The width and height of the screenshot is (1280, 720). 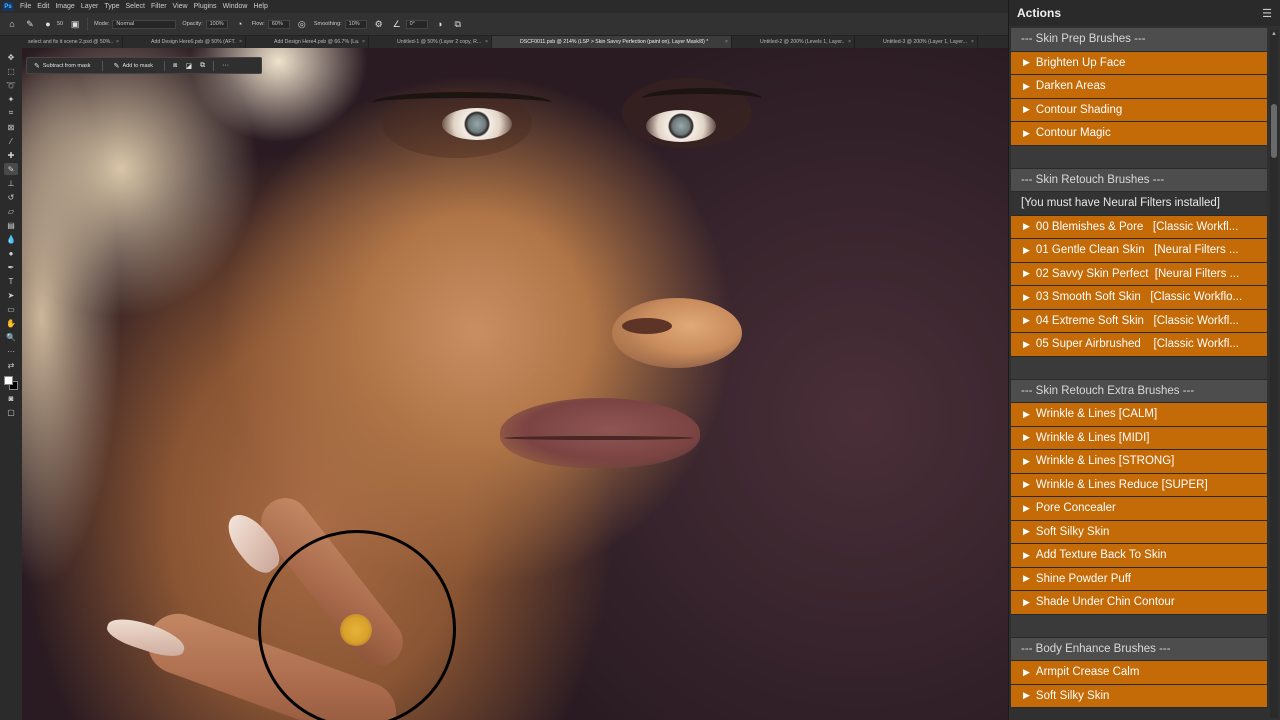 What do you see at coordinates (379, 24) in the screenshot?
I see `smoothing-settings-gear-icon: ⚙` at bounding box center [379, 24].